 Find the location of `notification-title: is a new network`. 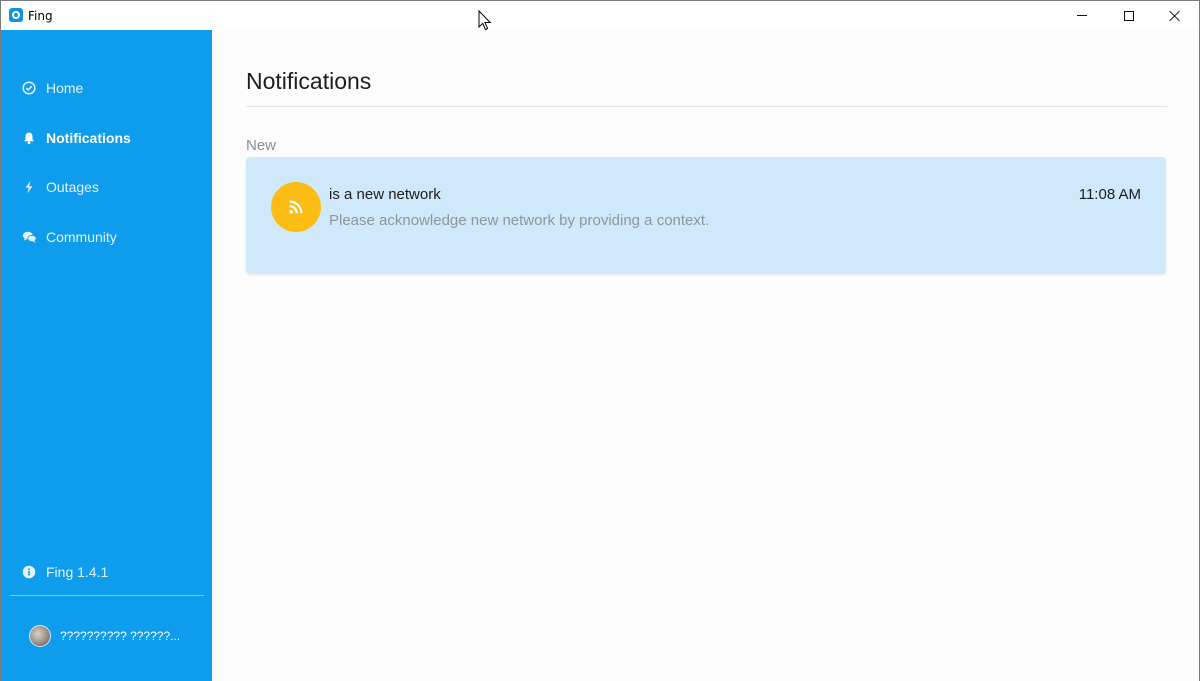

notification-title: is a new network is located at coordinates (385, 194).